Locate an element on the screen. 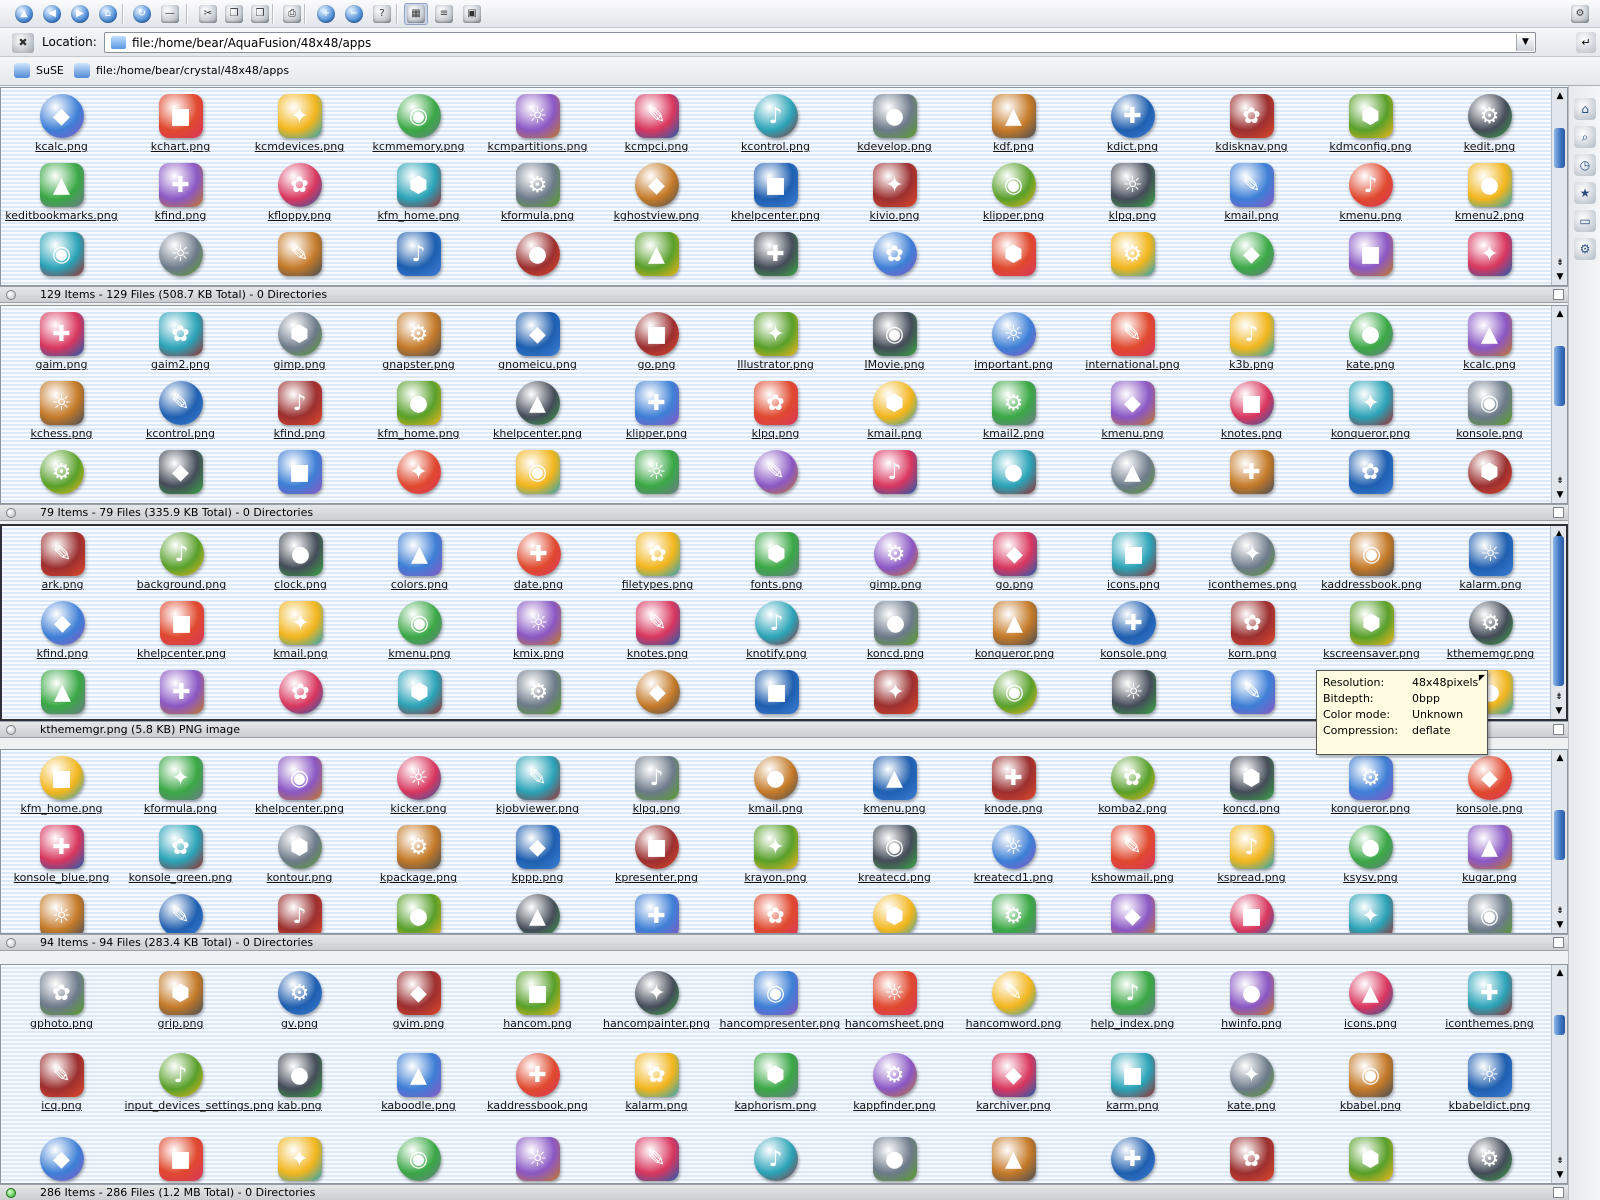  file-item: ◆ karchiver.png is located at coordinates (1013, 1082).